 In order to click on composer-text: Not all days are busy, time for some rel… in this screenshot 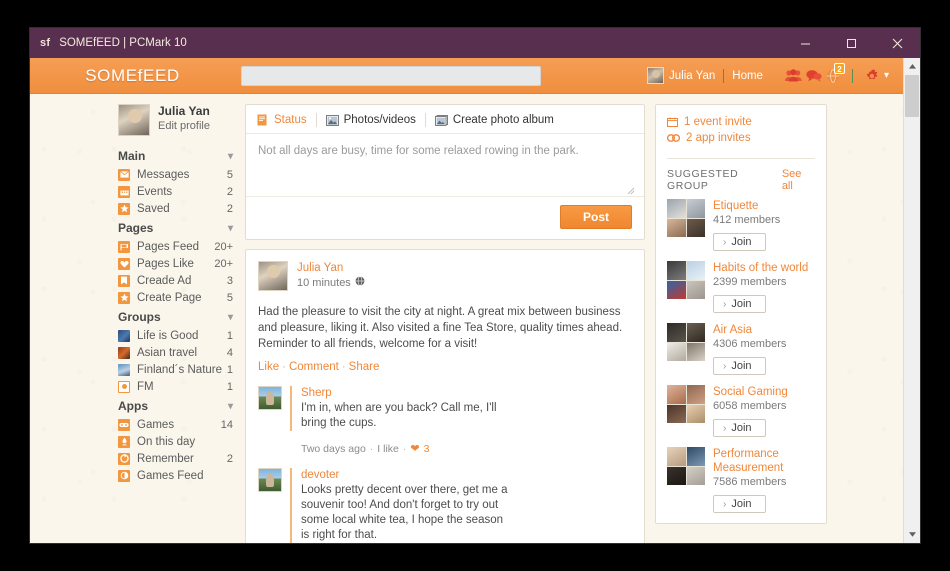, I will do `click(445, 151)`.